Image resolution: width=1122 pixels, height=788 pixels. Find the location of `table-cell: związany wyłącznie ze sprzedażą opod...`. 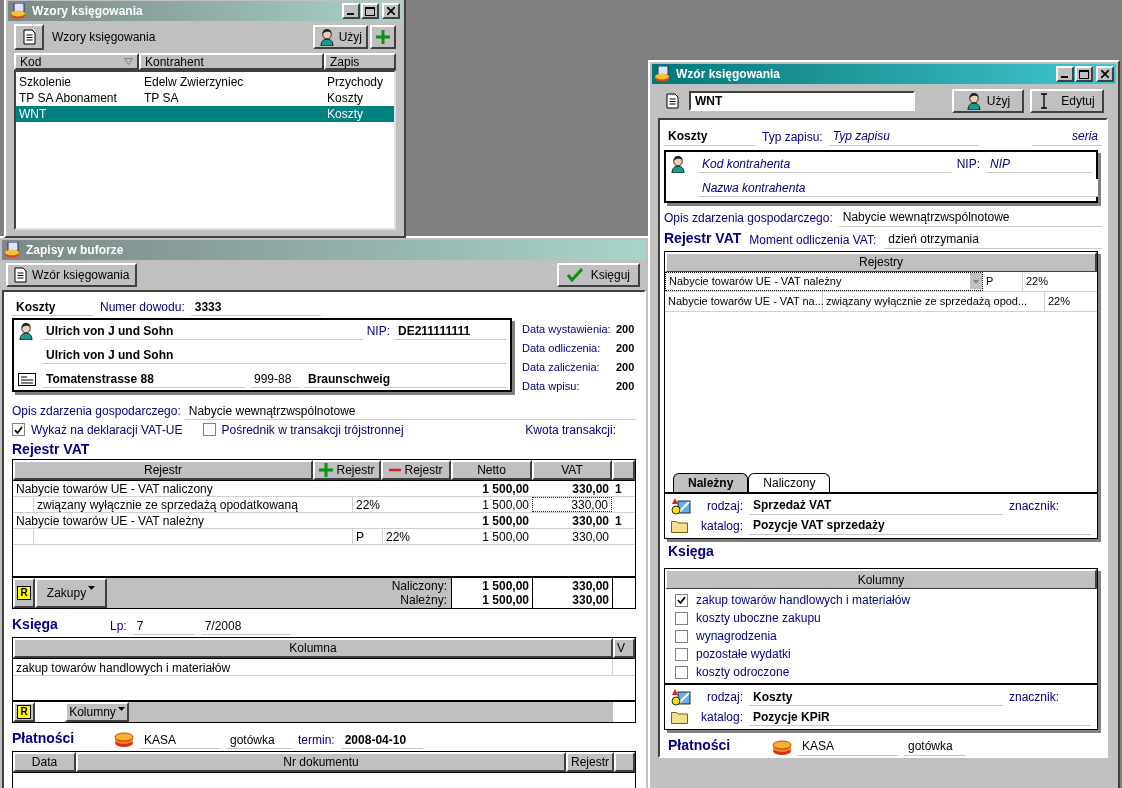

table-cell: związany wyłącznie ze sprzedażą opod... is located at coordinates (934, 301).